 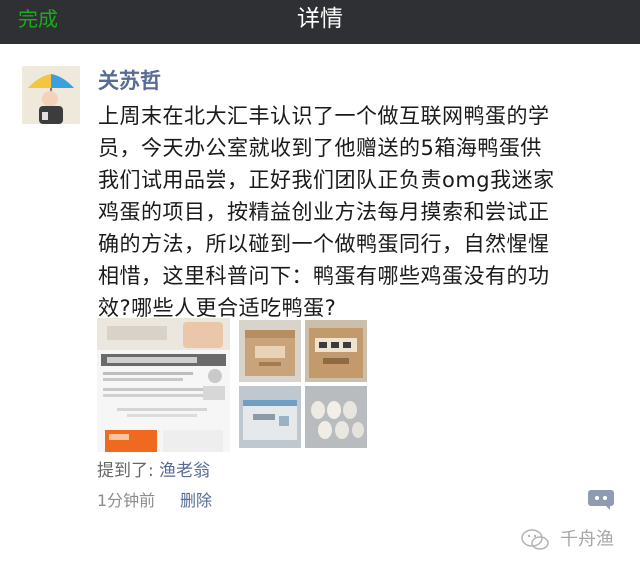 I want to click on avatar, so click(x=51, y=95).